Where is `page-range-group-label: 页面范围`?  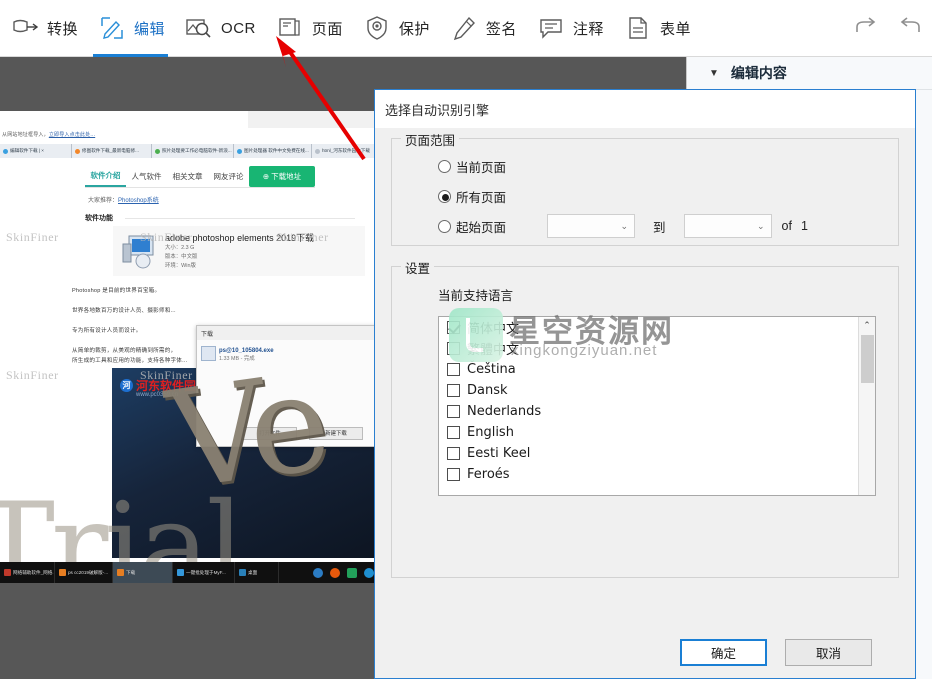
page-range-group-label: 页面范围 is located at coordinates (430, 139).